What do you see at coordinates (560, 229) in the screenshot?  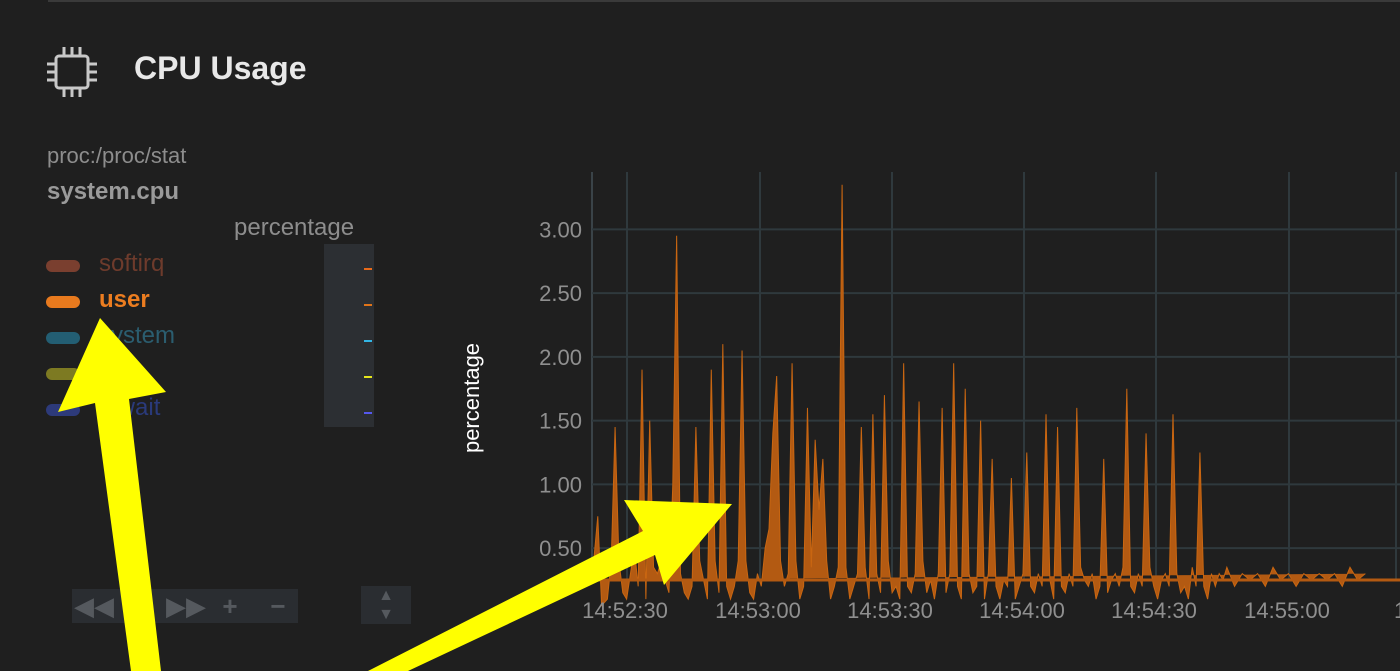 I see `y-tick-label: 3.00` at bounding box center [560, 229].